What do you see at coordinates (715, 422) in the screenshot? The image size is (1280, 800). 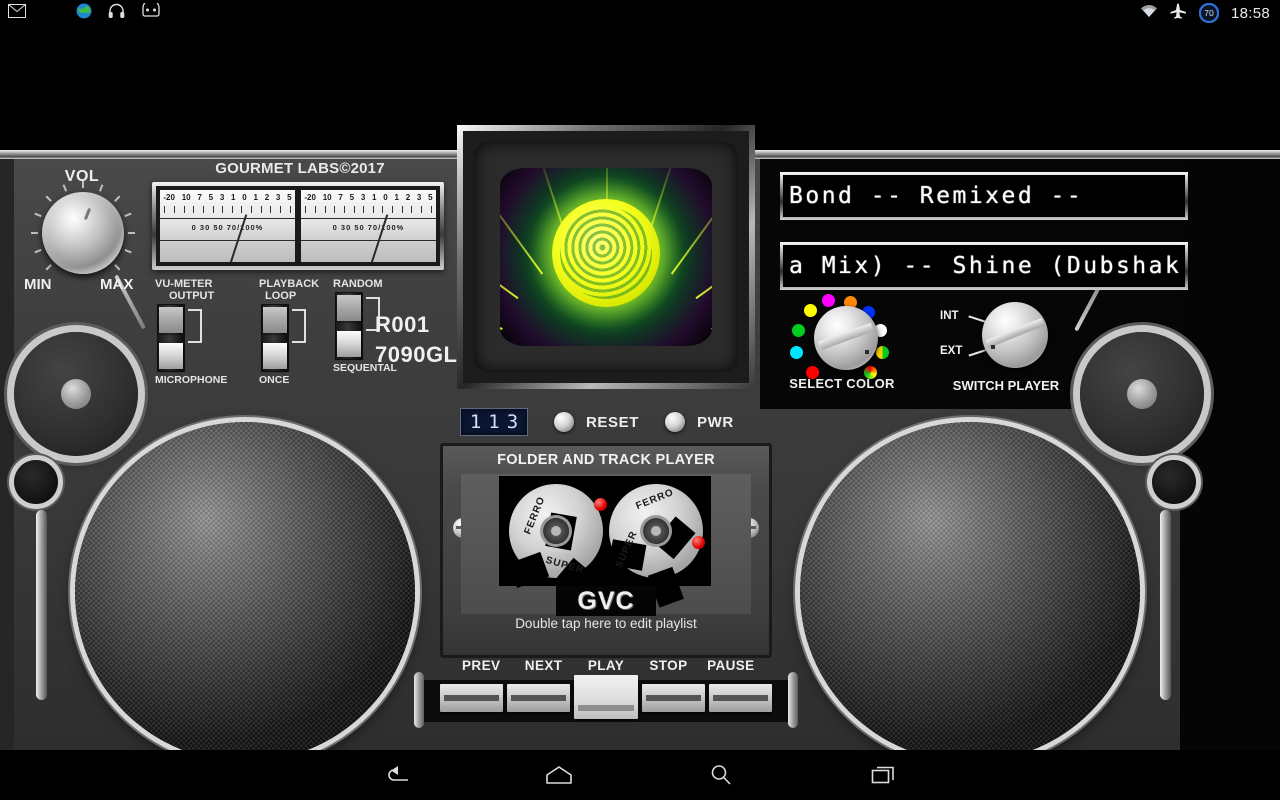 I see `power-label: PWR` at bounding box center [715, 422].